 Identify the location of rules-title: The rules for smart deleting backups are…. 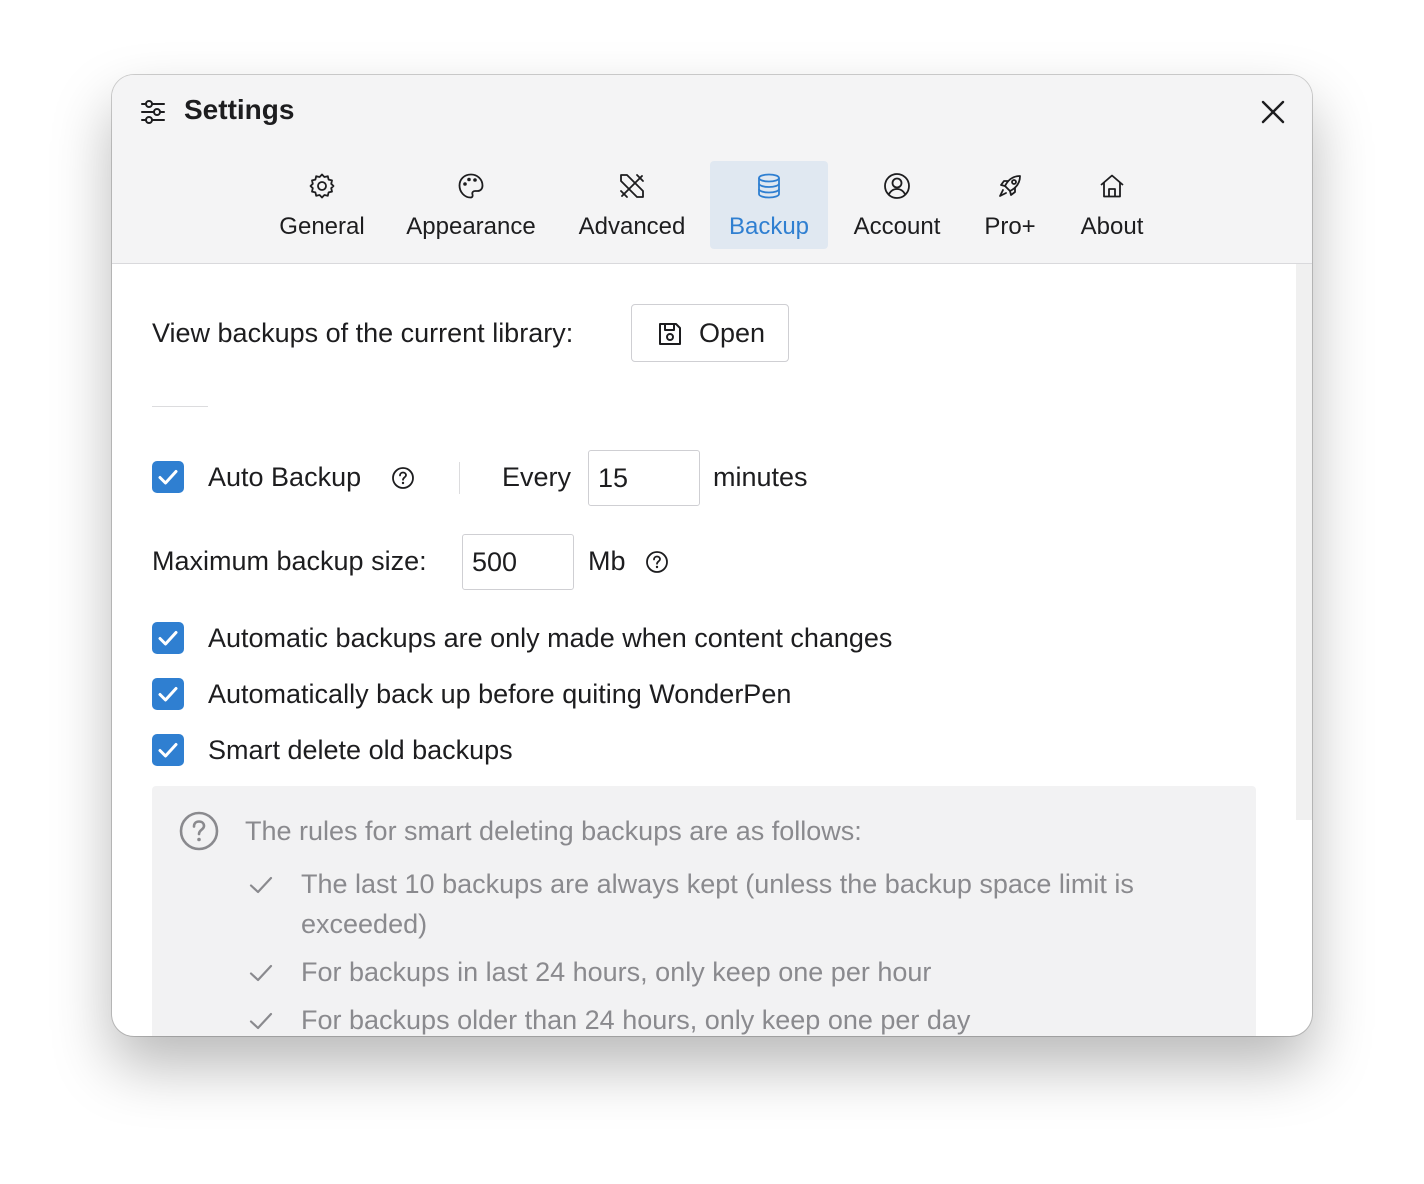
(553, 831).